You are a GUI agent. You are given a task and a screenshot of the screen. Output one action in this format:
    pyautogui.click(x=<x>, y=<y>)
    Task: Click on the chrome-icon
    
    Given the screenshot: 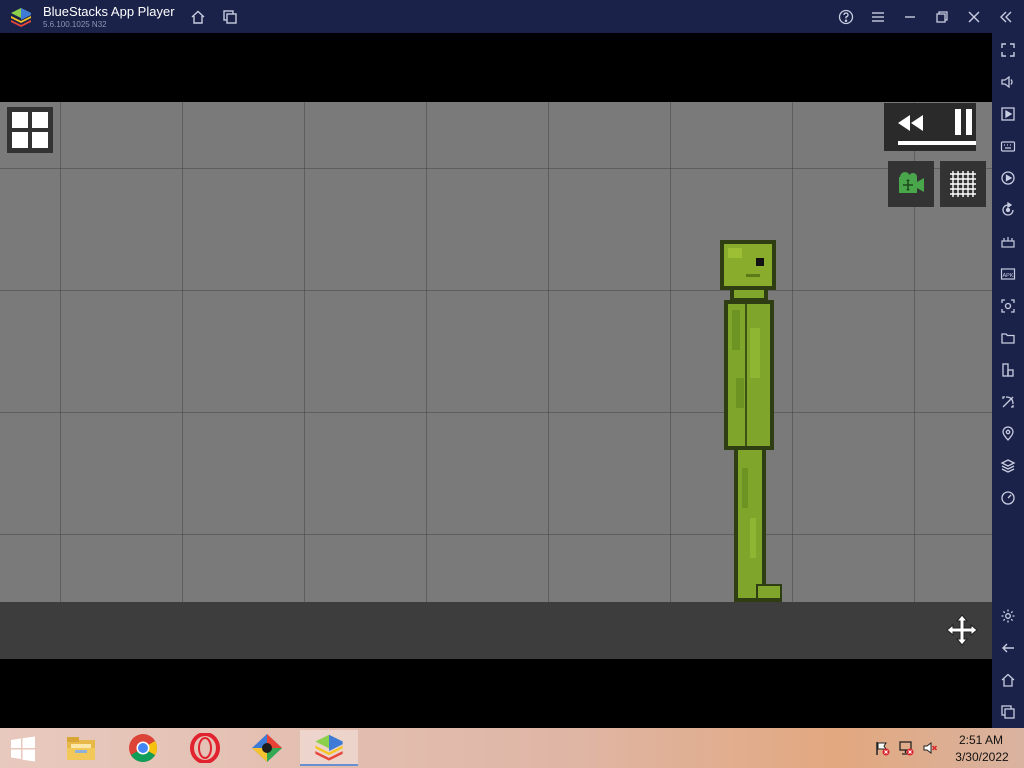 What is the action you would take?
    pyautogui.click(x=143, y=748)
    